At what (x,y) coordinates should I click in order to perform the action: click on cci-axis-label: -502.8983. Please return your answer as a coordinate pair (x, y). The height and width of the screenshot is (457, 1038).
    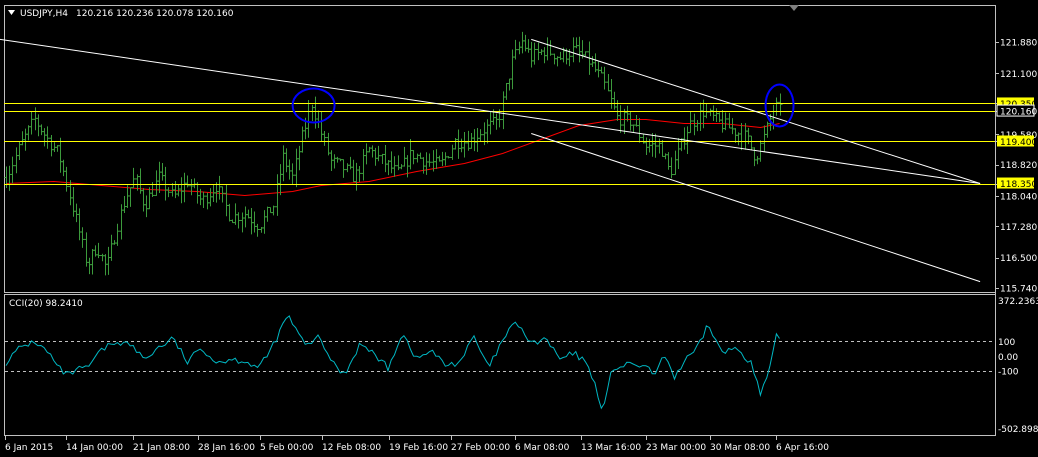
    Looking at the image, I should click on (1018, 430).